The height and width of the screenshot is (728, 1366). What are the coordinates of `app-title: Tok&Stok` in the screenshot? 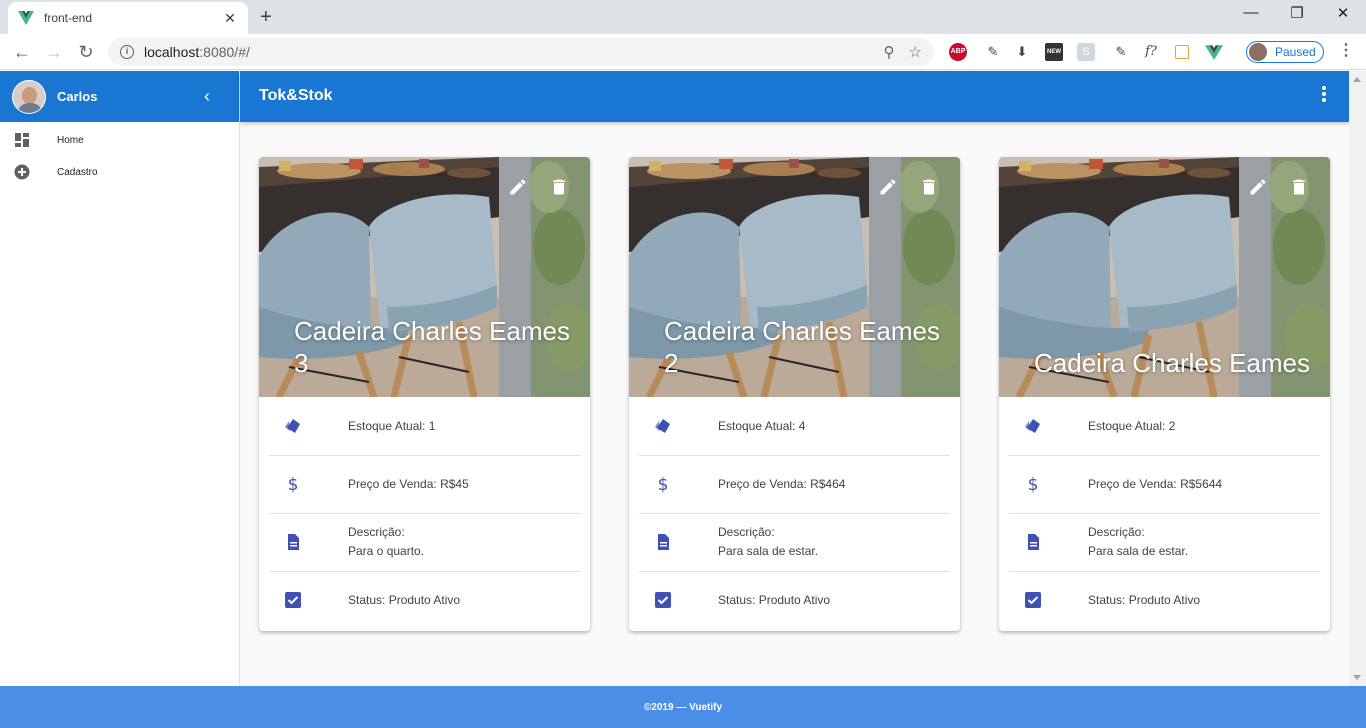 It's located at (296, 95).